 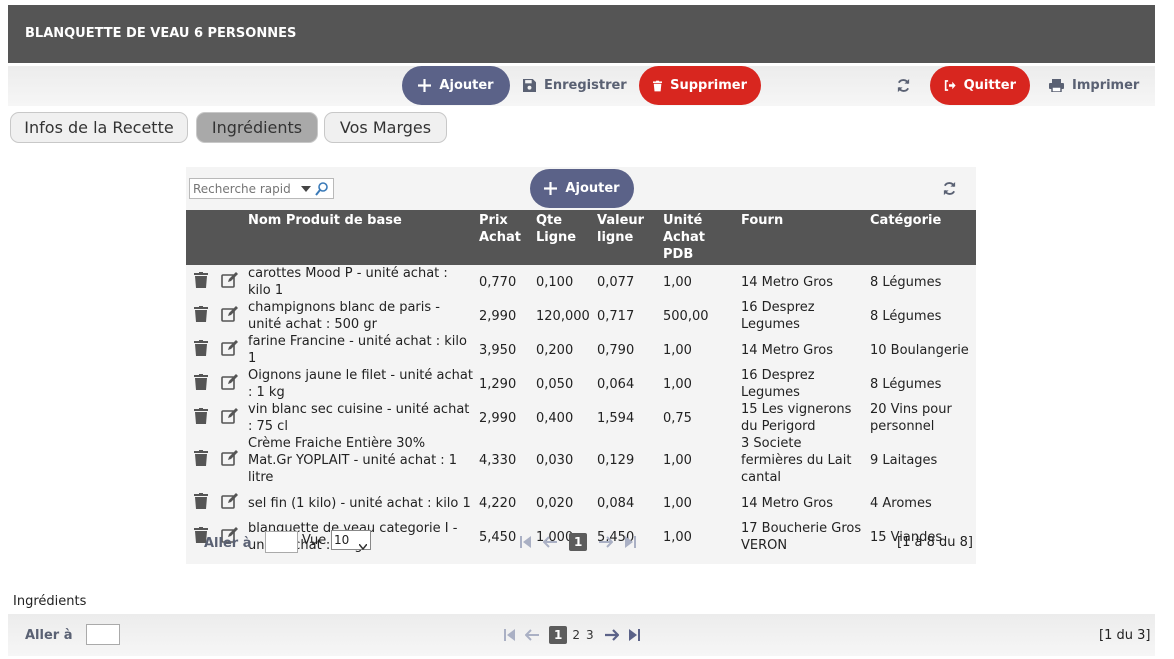 What do you see at coordinates (921, 237) in the screenshot?
I see `column-header-categorie: Catégorie` at bounding box center [921, 237].